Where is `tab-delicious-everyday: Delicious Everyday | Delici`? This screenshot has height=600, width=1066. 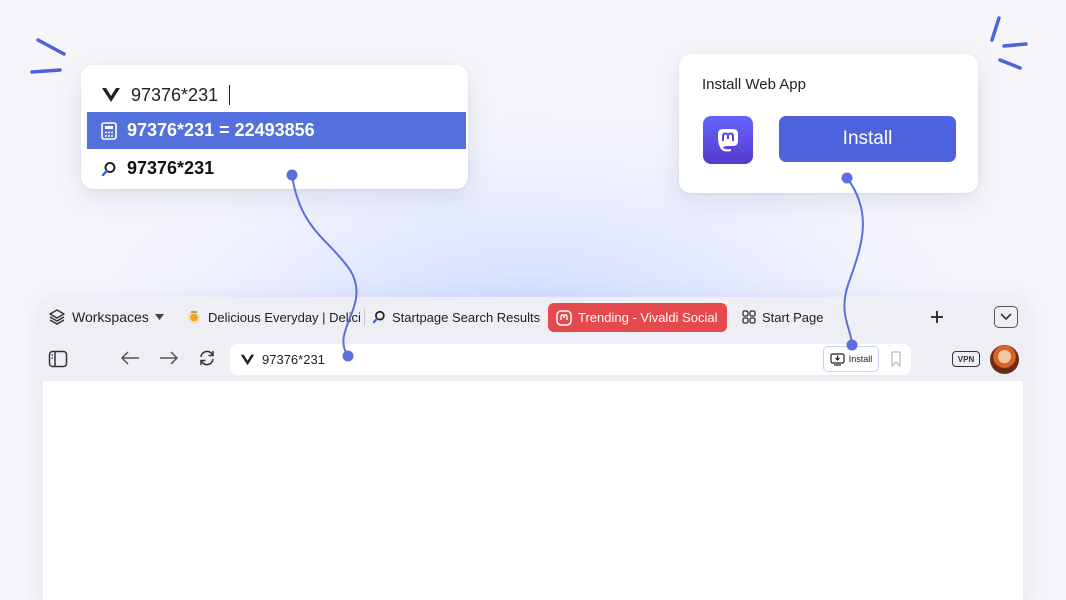 tab-delicious-everyday: Delicious Everyday | Delici is located at coordinates (274, 317).